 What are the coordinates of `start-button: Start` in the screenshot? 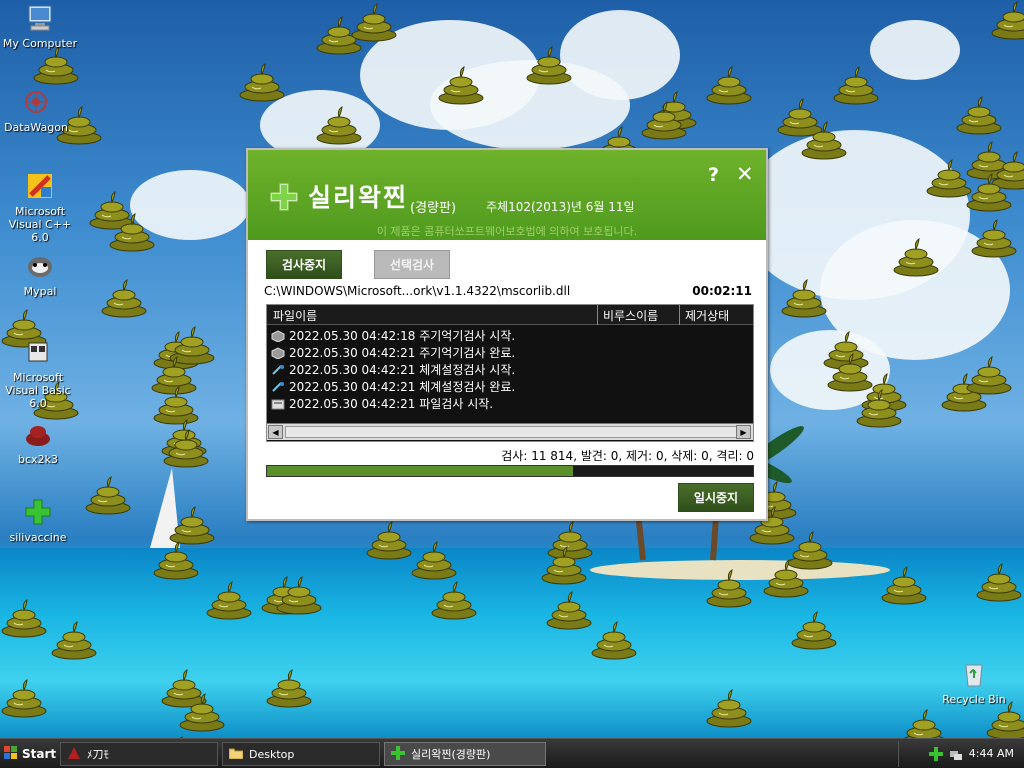 It's located at (28, 754).